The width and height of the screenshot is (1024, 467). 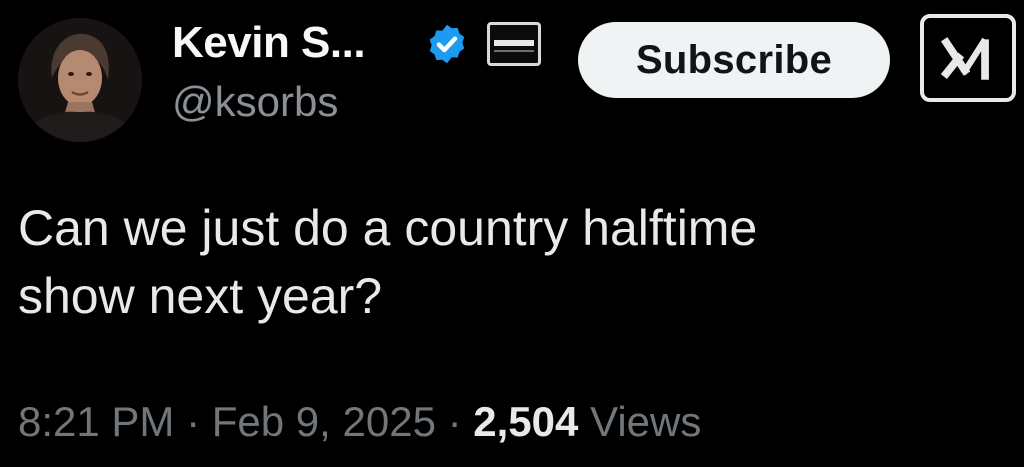 I want to click on tweet-meta: 8:21 PM · Feb 9, 2025 · 2,504 Views, so click(x=359, y=422).